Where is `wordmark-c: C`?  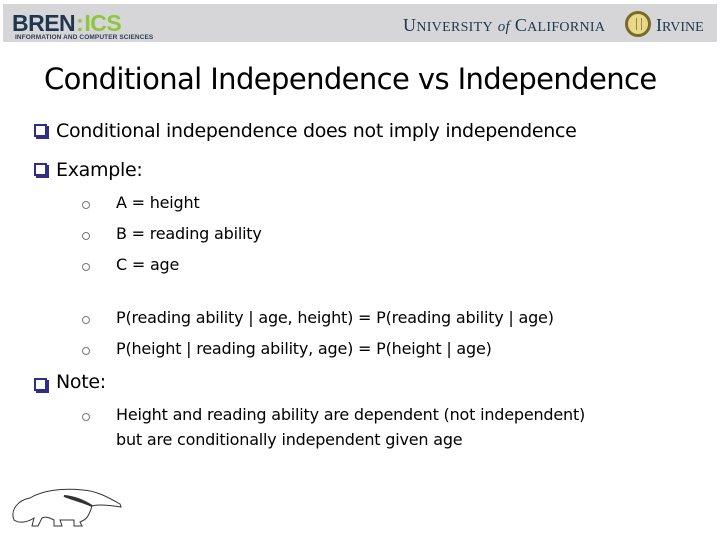 wordmark-c: C is located at coordinates (521, 25).